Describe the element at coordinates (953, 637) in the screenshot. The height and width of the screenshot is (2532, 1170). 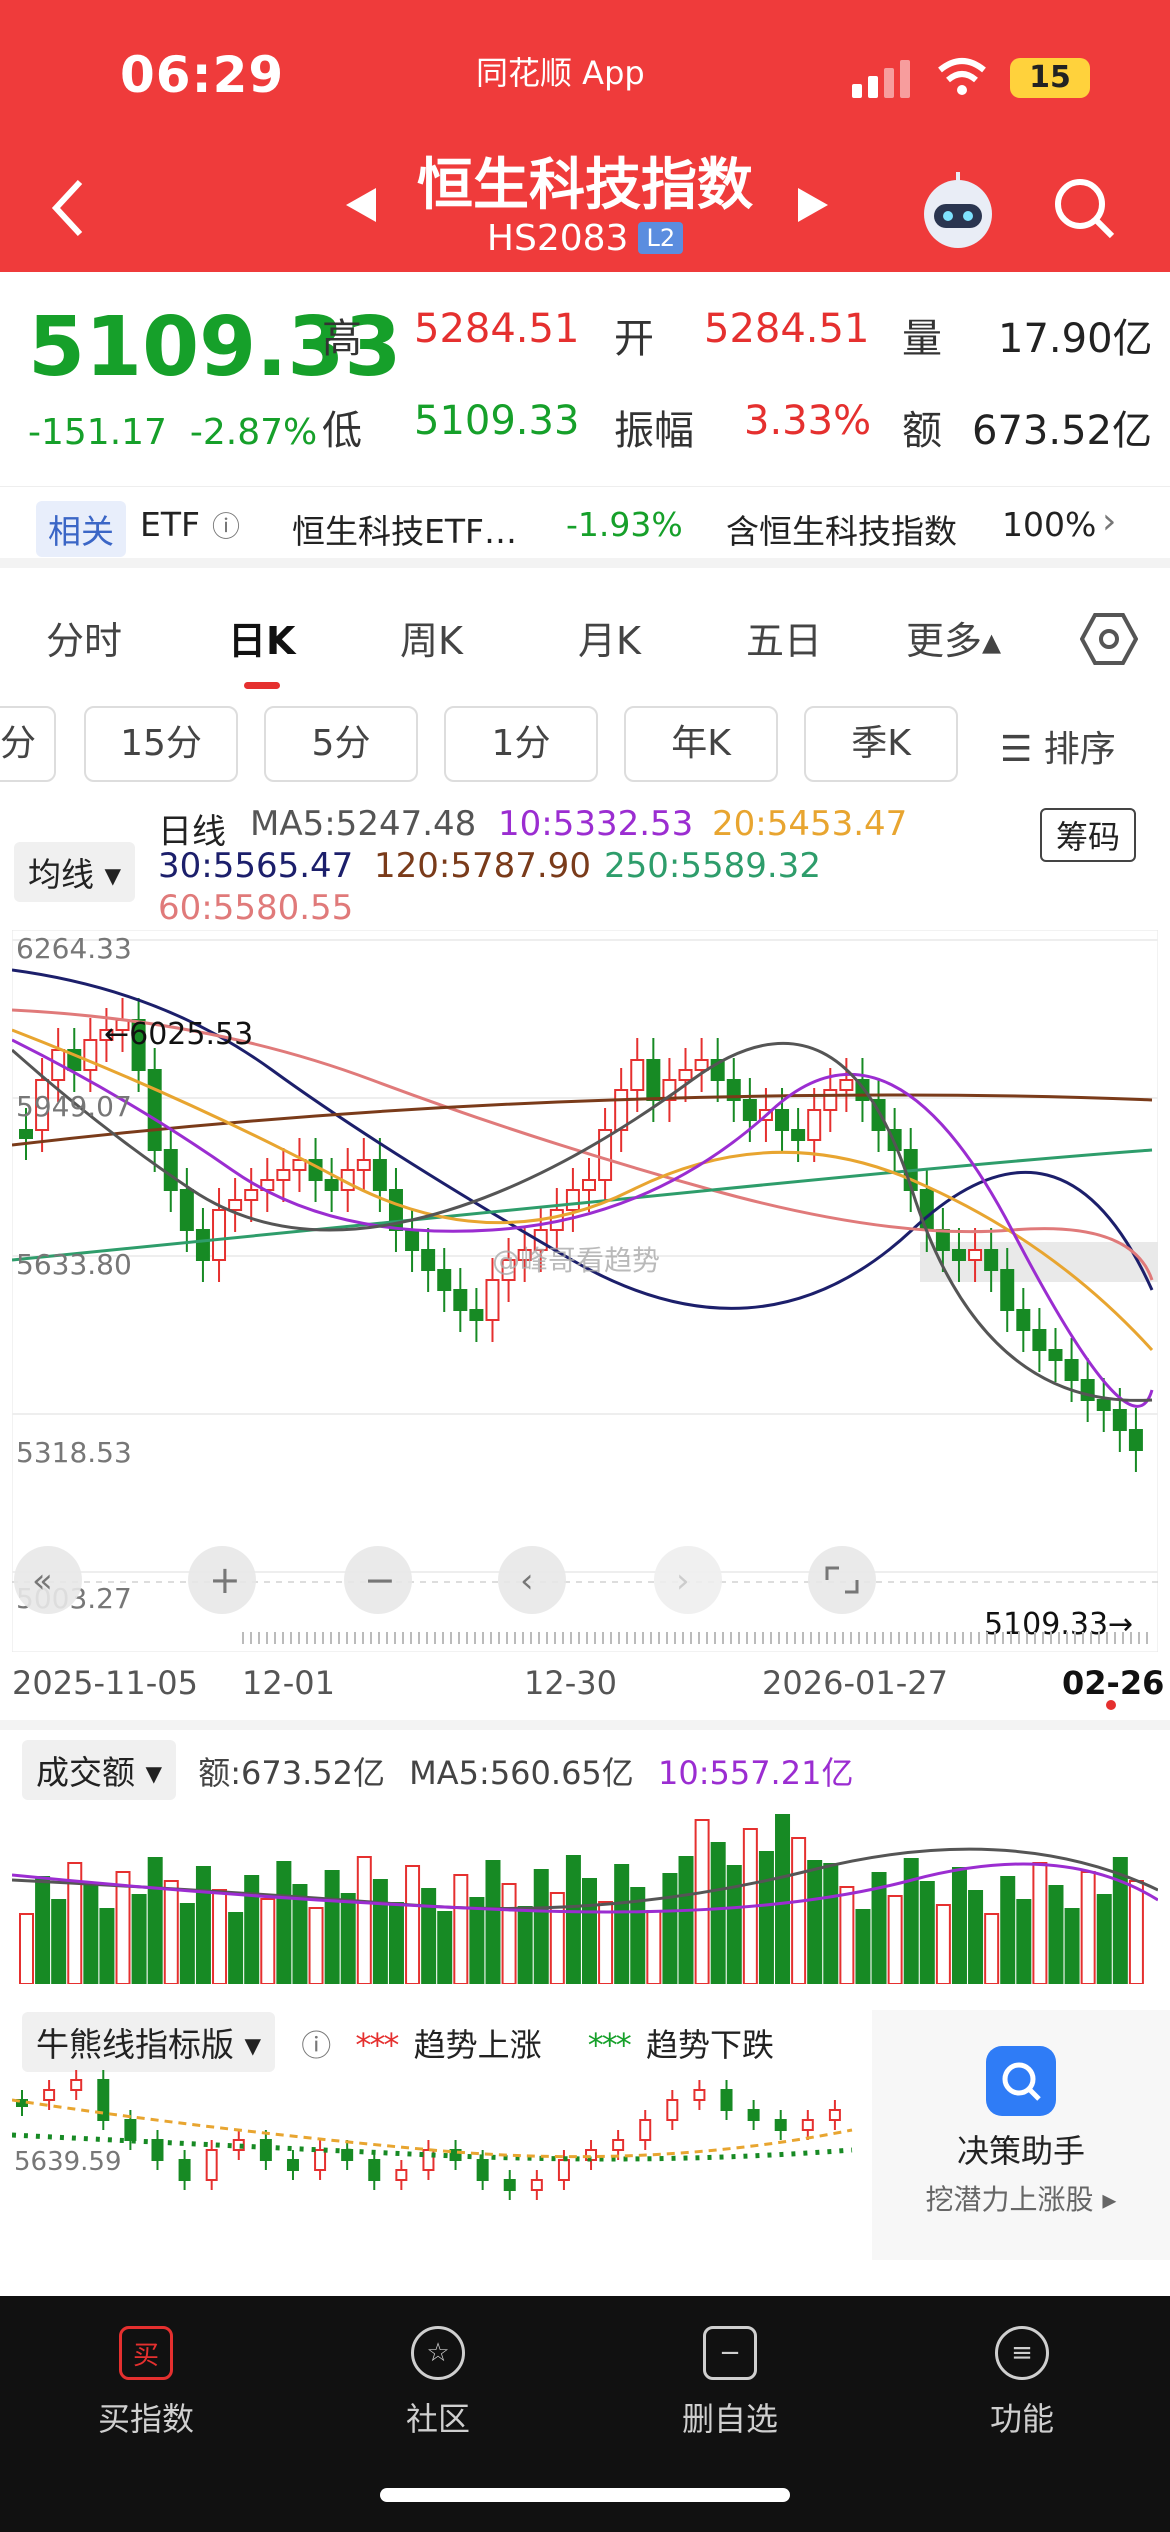
I see `tab-more: 更多▴` at that location.